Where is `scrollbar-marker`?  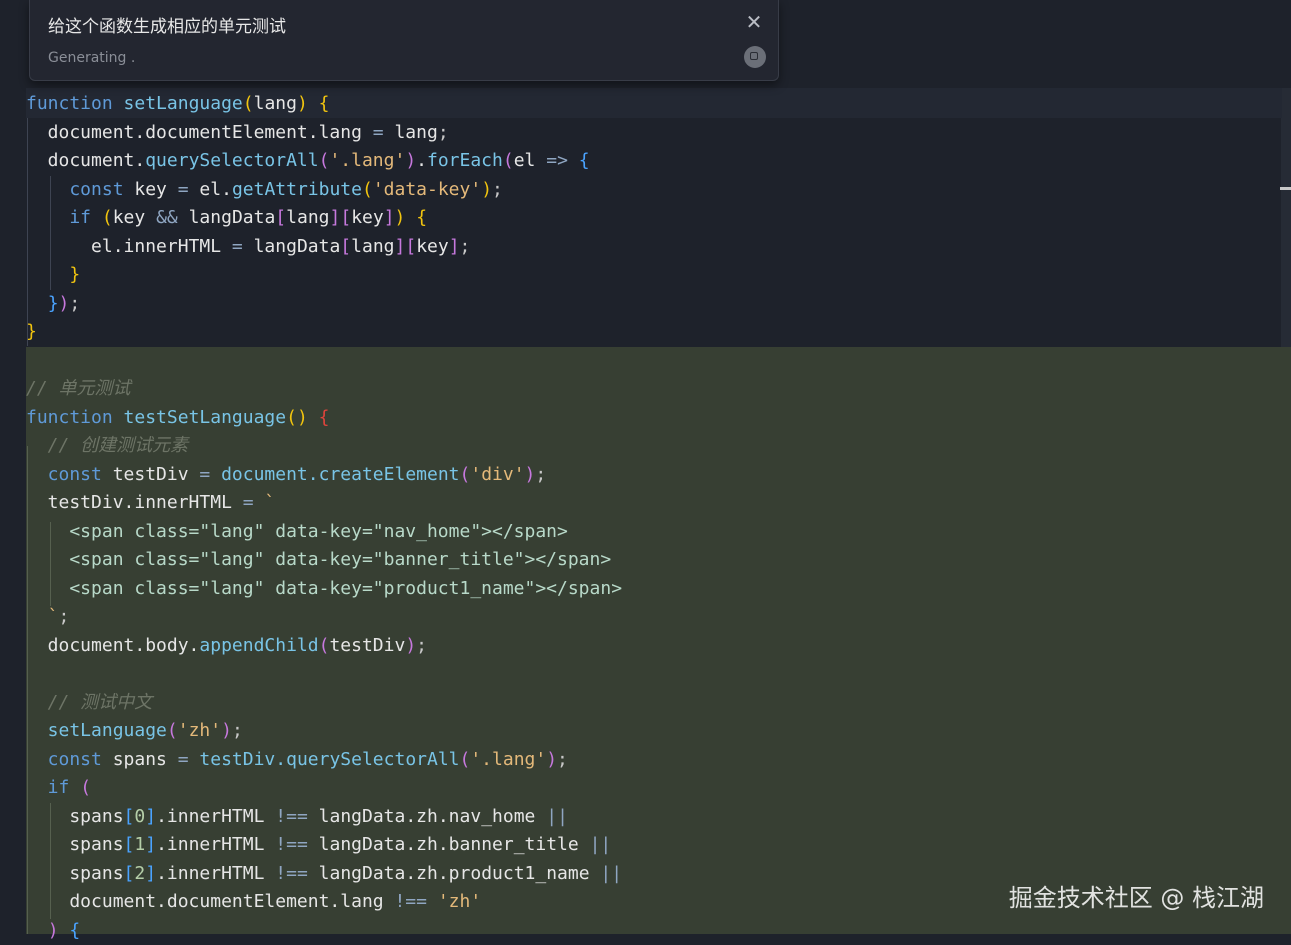
scrollbar-marker is located at coordinates (1285, 188).